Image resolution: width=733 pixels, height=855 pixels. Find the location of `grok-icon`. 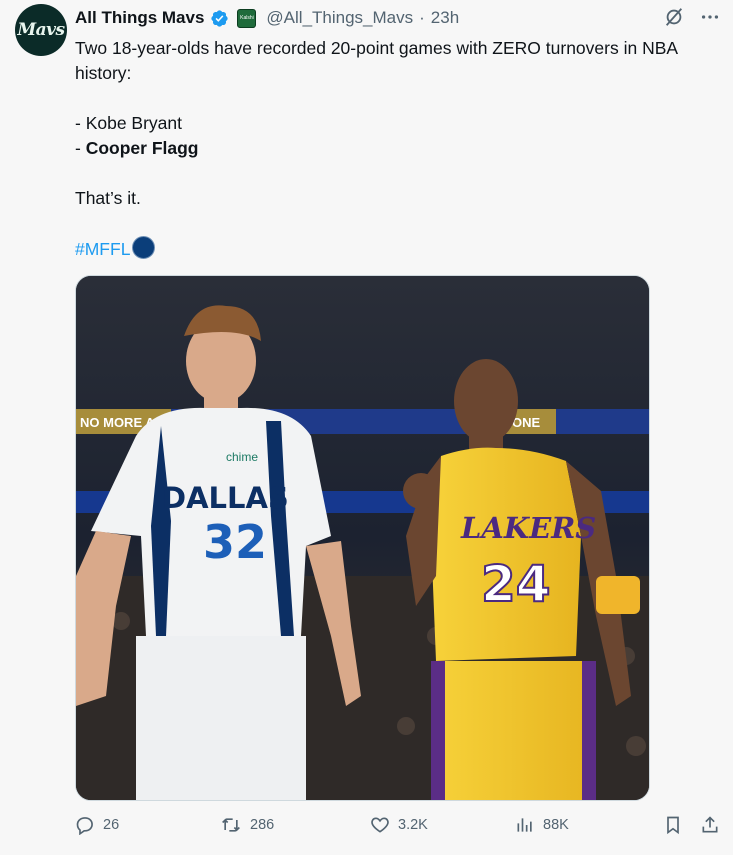

grok-icon is located at coordinates (674, 17).